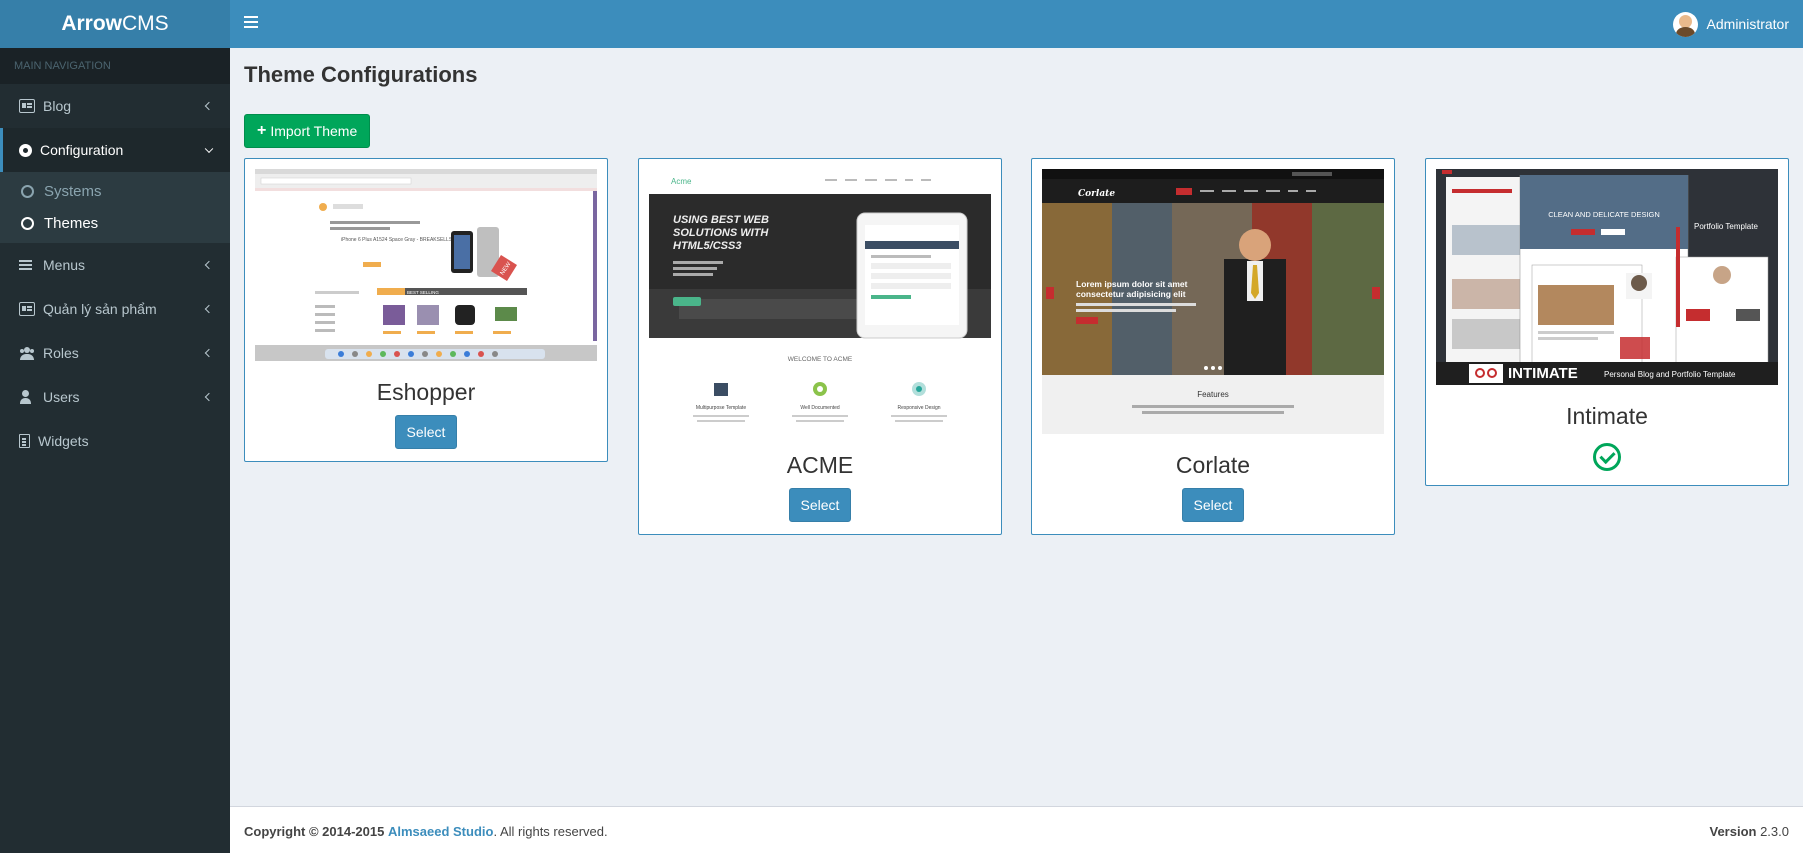 This screenshot has width=1803, height=853. I want to click on configuration-submenu: Systems Themes, so click(115, 207).